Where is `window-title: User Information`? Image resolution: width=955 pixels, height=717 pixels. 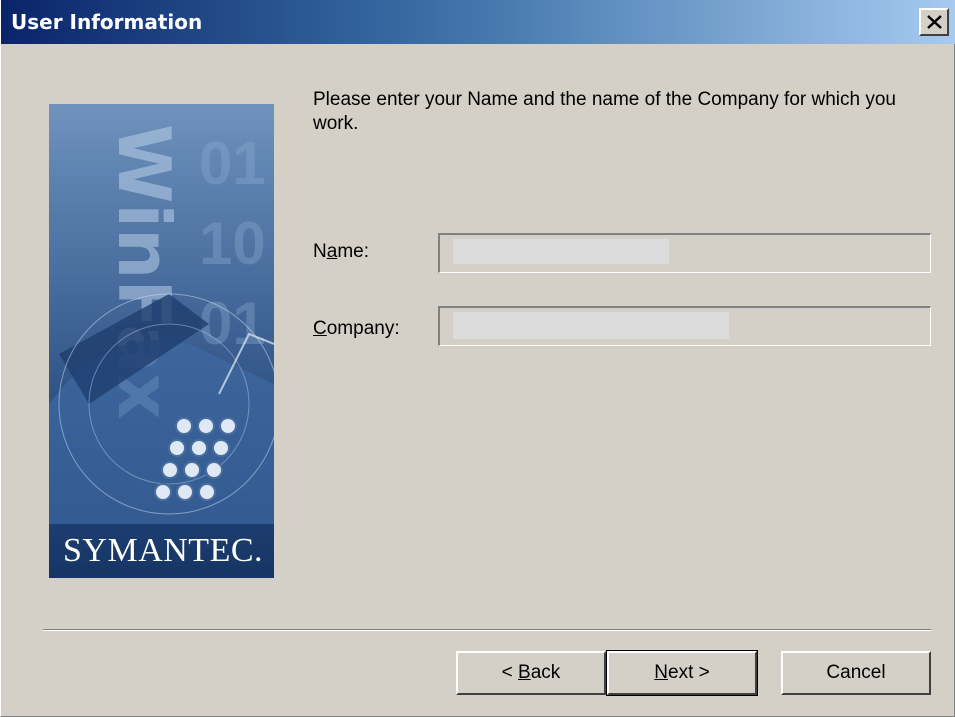
window-title: User Information is located at coordinates (107, 22).